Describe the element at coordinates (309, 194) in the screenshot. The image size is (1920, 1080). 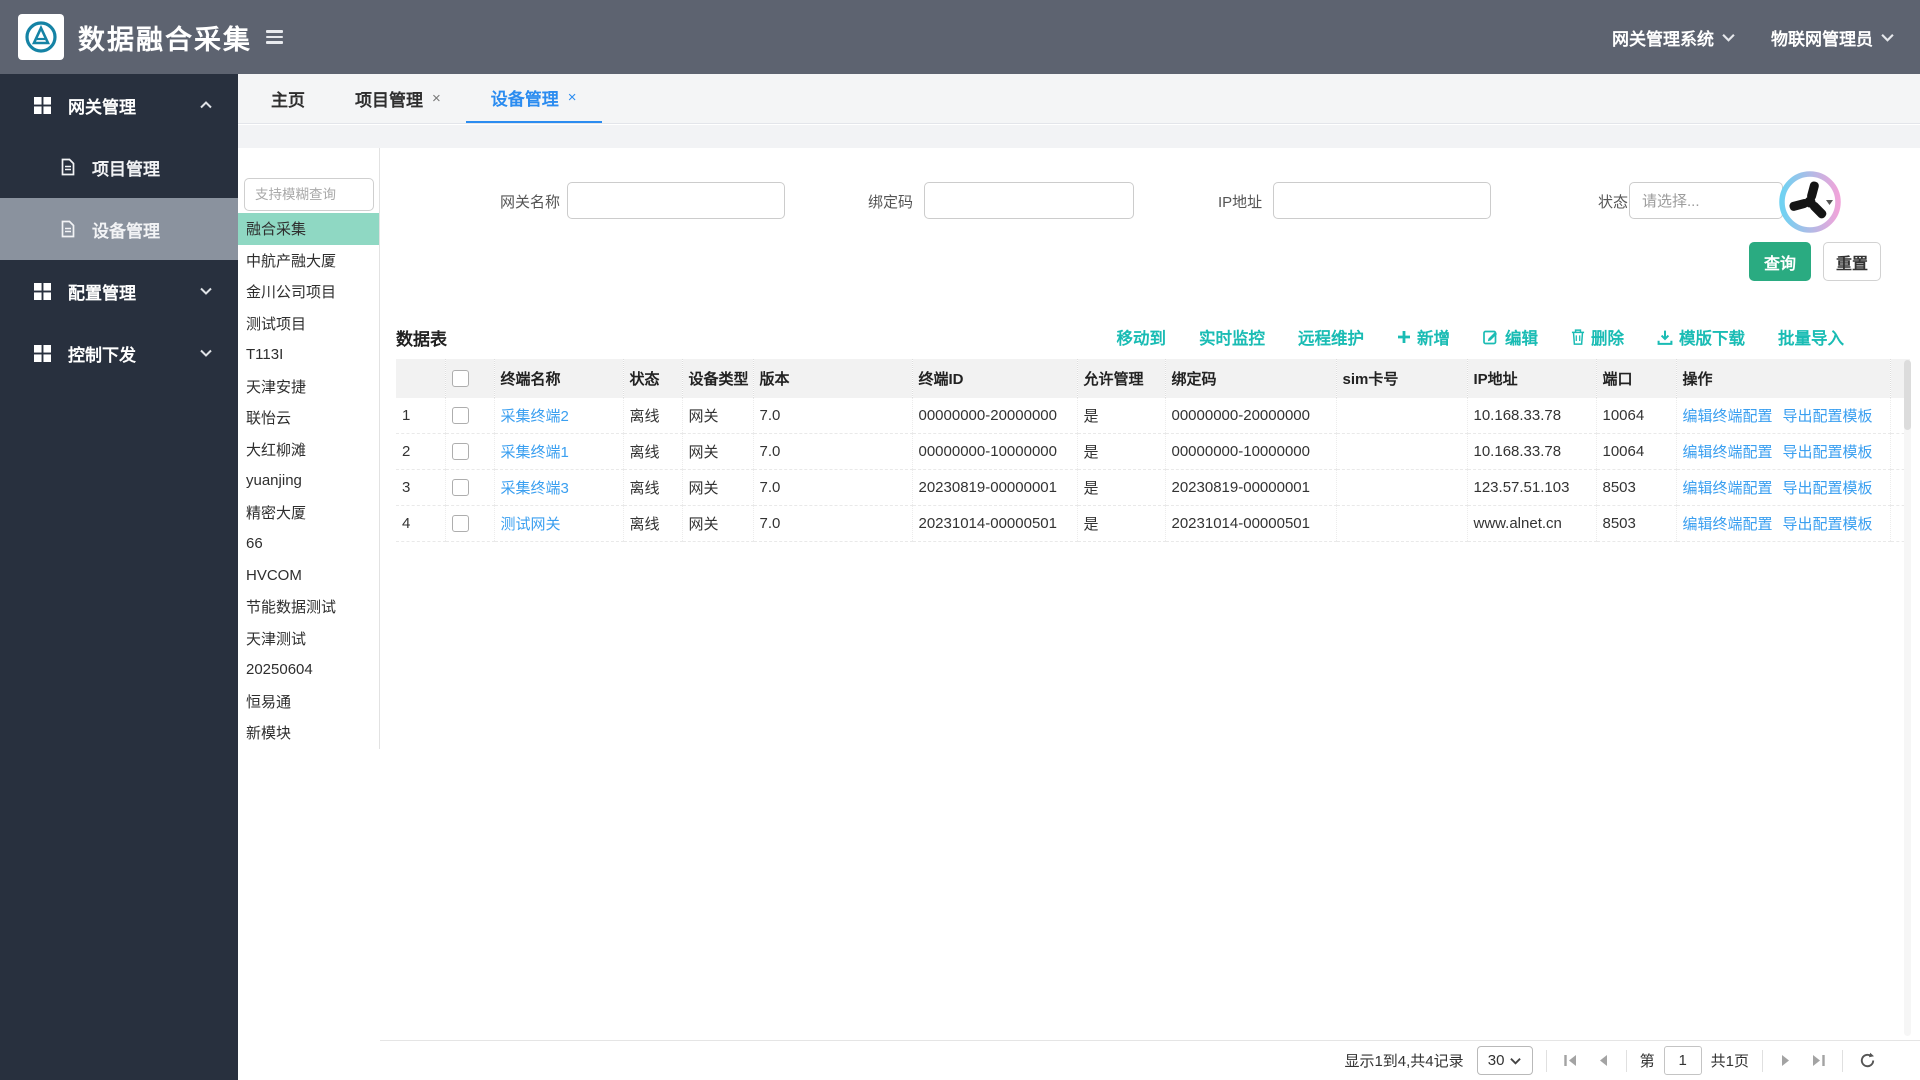
I see `project-search-input` at that location.